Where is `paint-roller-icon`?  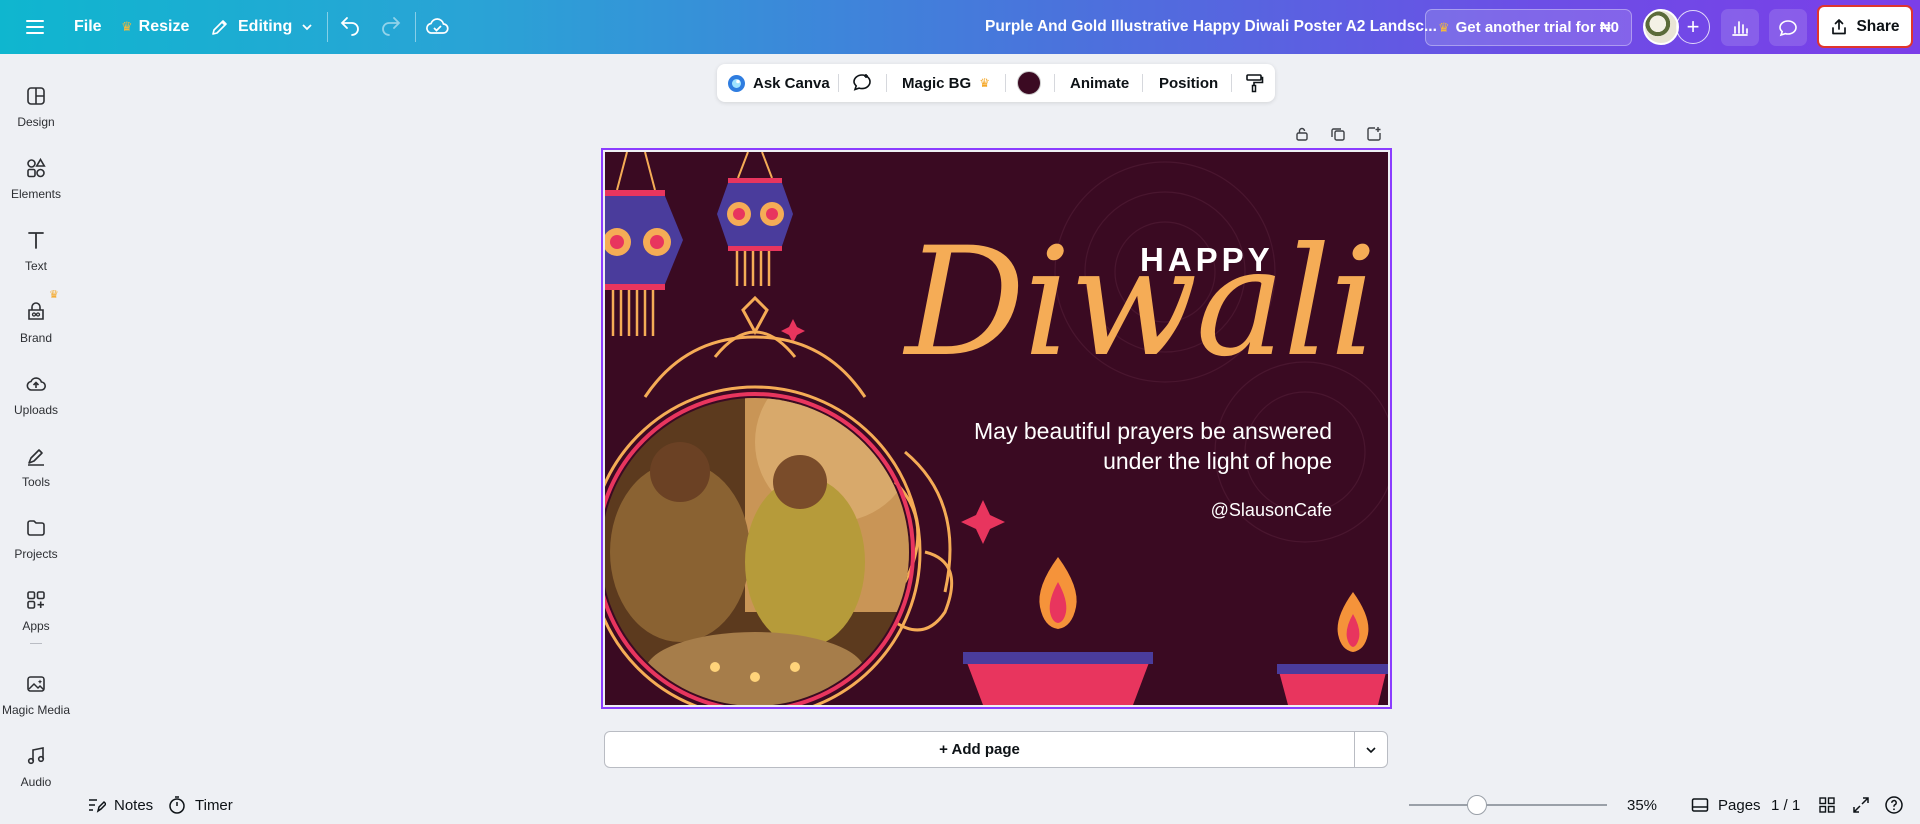 paint-roller-icon is located at coordinates (1254, 83).